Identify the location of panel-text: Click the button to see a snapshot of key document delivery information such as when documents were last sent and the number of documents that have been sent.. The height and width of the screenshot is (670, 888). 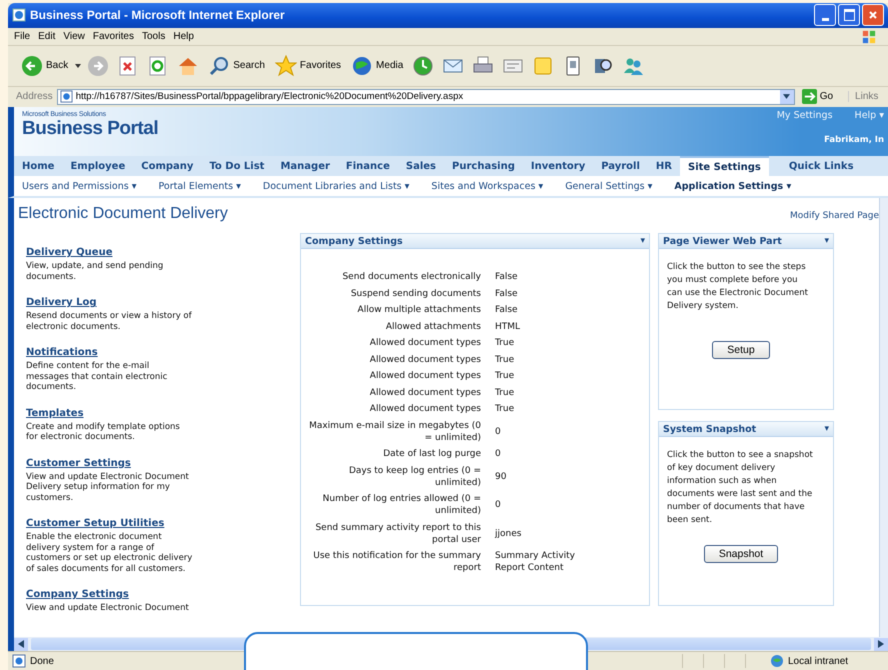
(740, 488).